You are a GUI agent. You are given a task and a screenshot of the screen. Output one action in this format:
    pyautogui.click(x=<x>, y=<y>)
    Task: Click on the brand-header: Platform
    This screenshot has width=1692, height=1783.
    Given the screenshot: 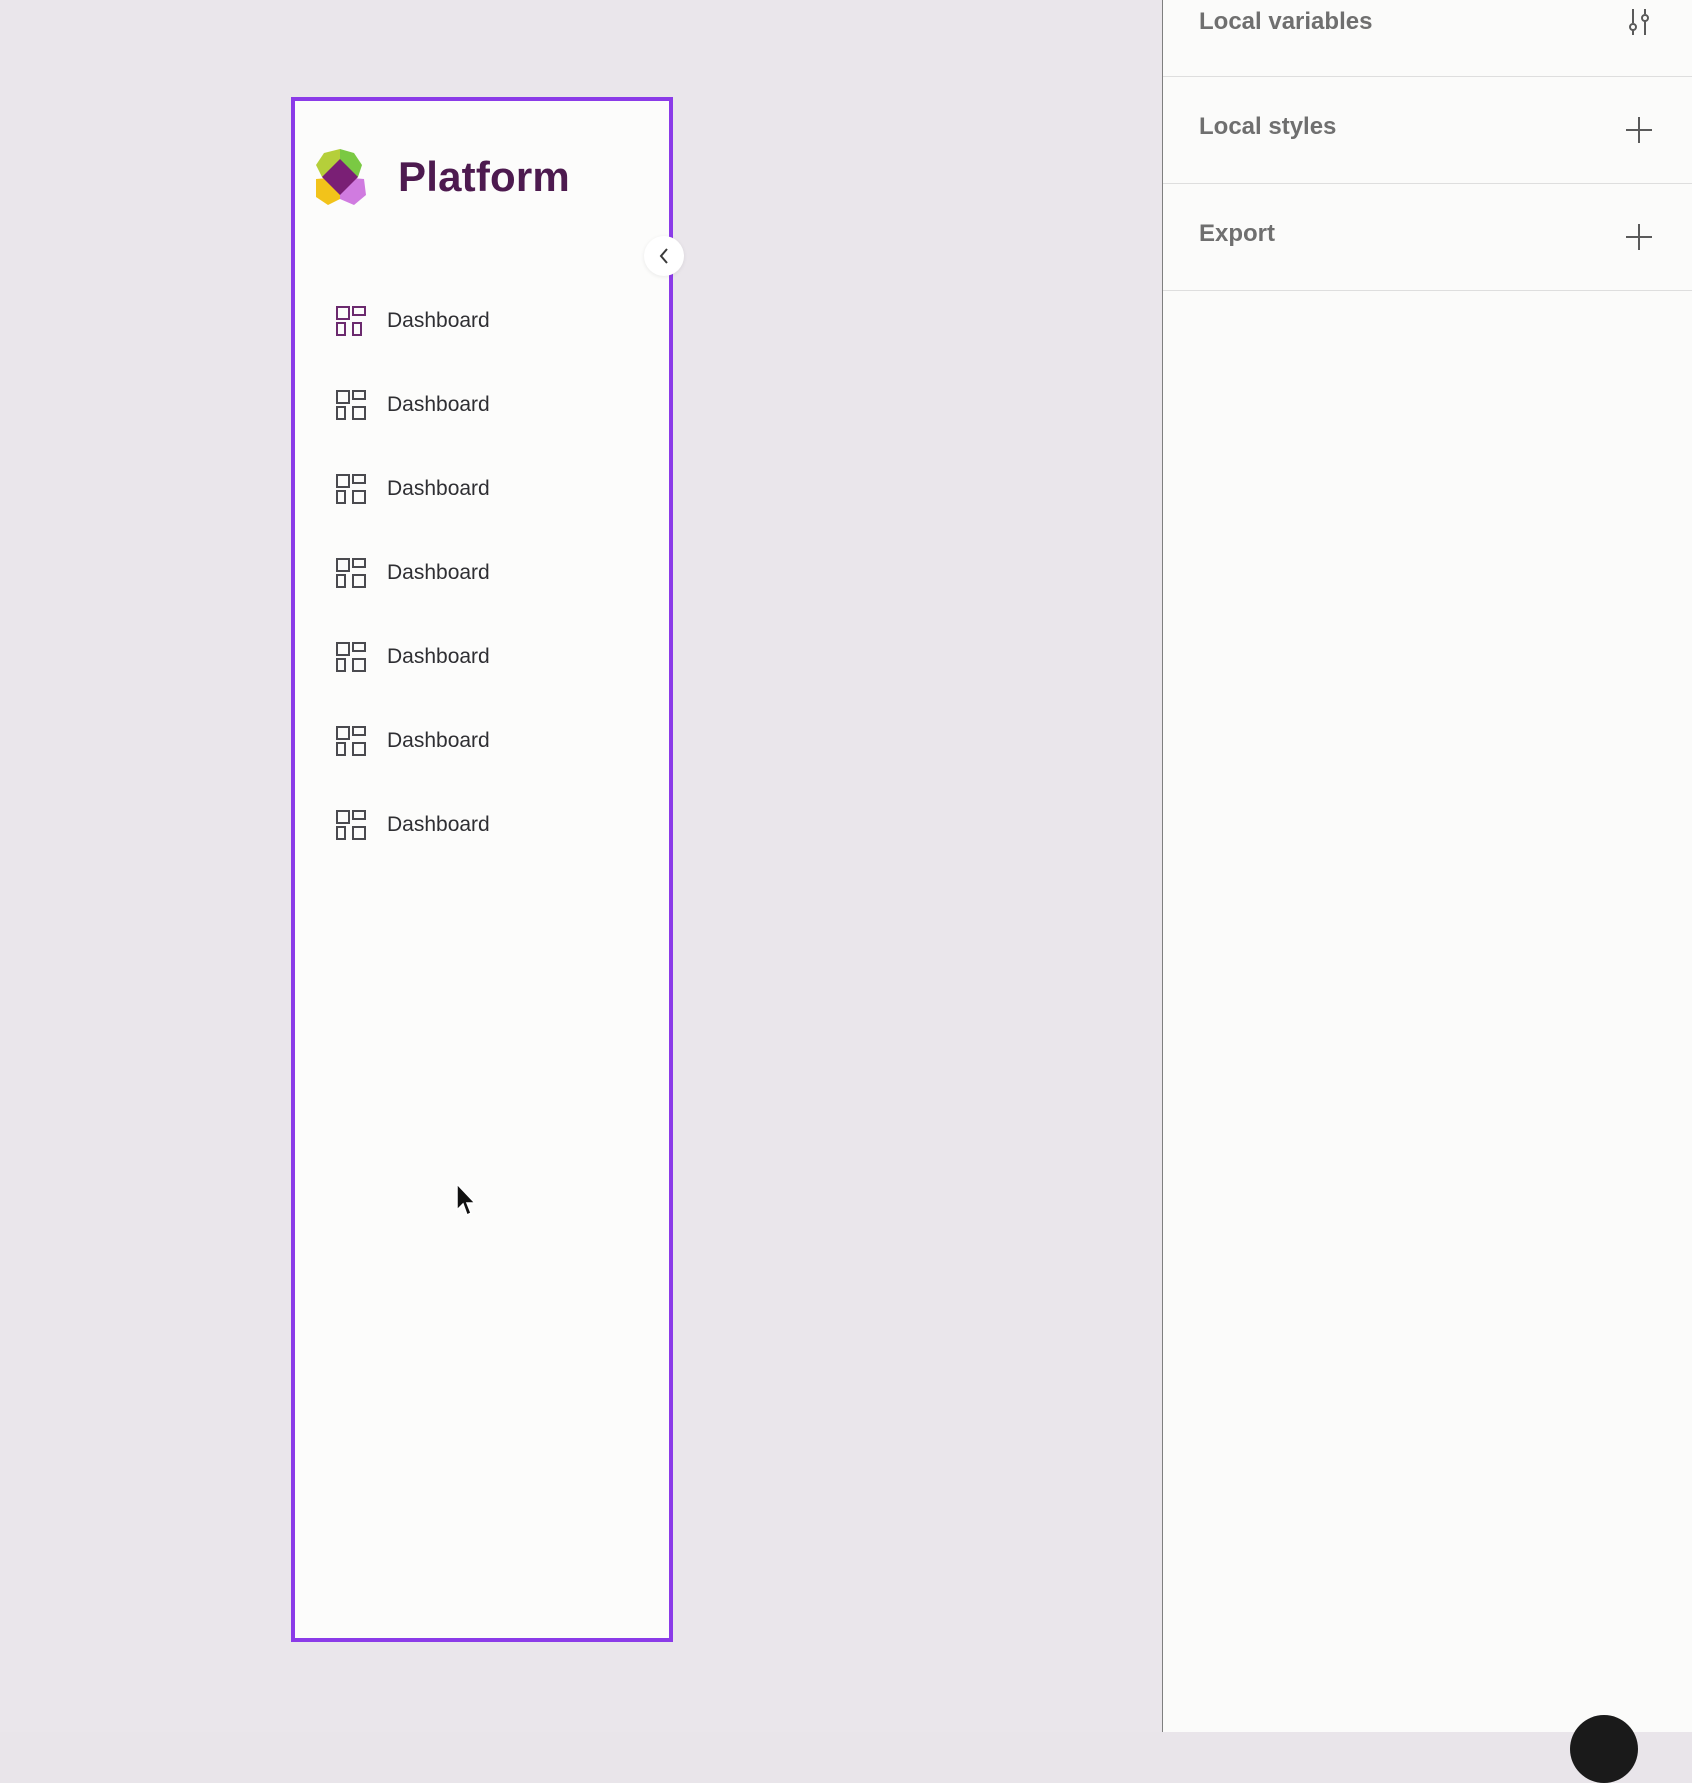 What is the action you would take?
    pyautogui.click(x=440, y=177)
    